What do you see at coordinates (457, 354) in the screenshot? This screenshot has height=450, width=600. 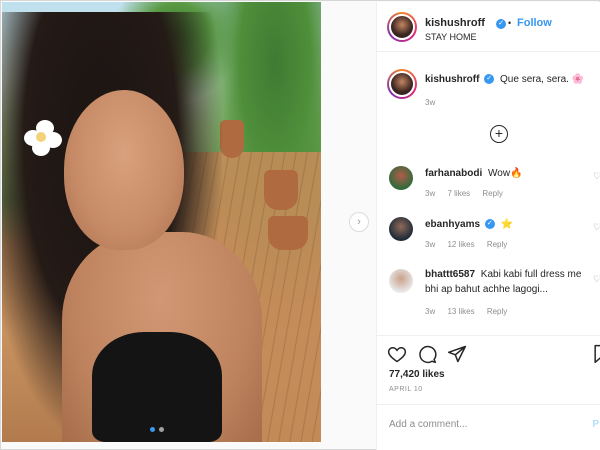 I see `share-icon` at bounding box center [457, 354].